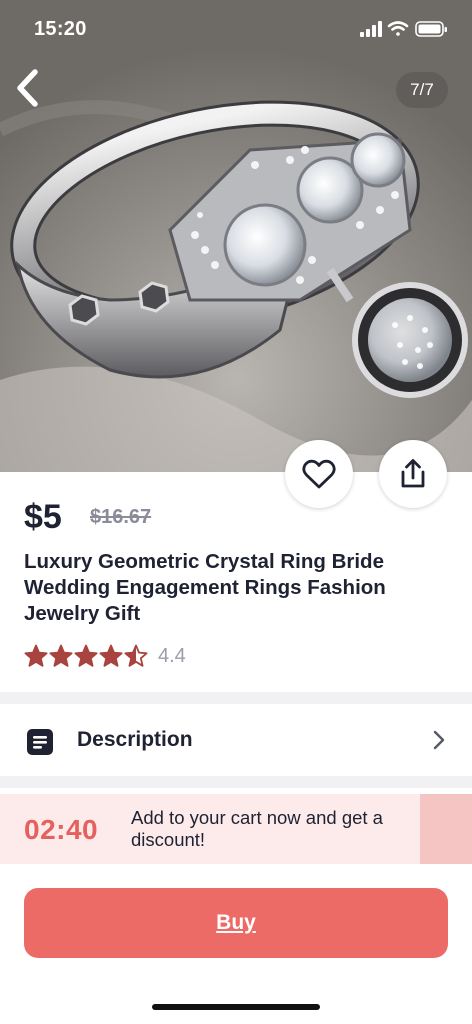 The height and width of the screenshot is (1024, 472). Describe the element at coordinates (439, 740) in the screenshot. I see `chevron-right-icon` at that location.